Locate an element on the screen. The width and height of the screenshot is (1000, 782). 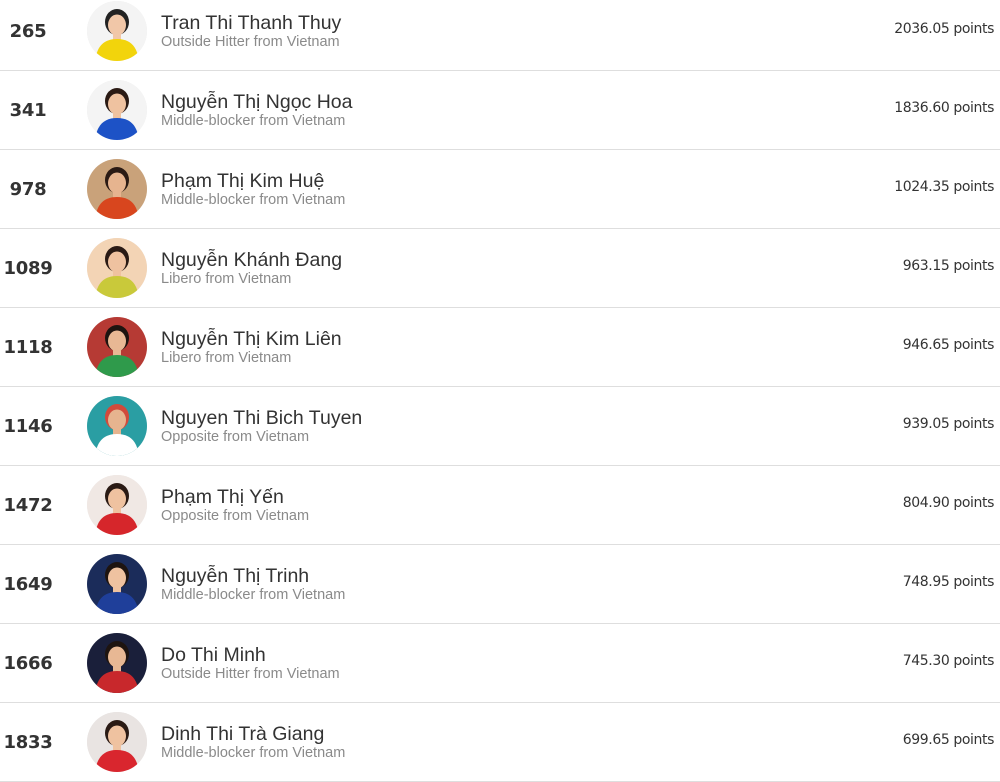
player-name: Dinh Thi Trà Giang is located at coordinates (253, 734).